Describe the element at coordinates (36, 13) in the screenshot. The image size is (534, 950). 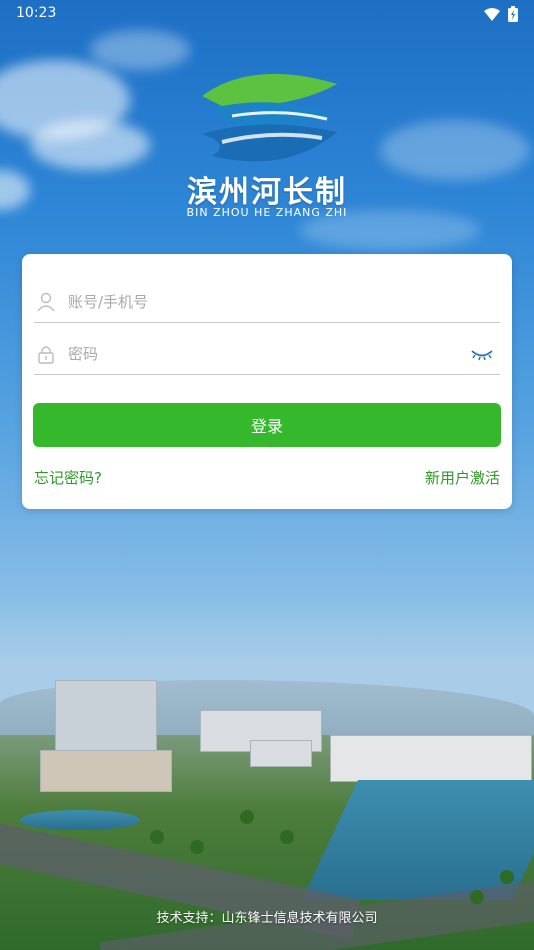
I see `status-time: 10:23` at that location.